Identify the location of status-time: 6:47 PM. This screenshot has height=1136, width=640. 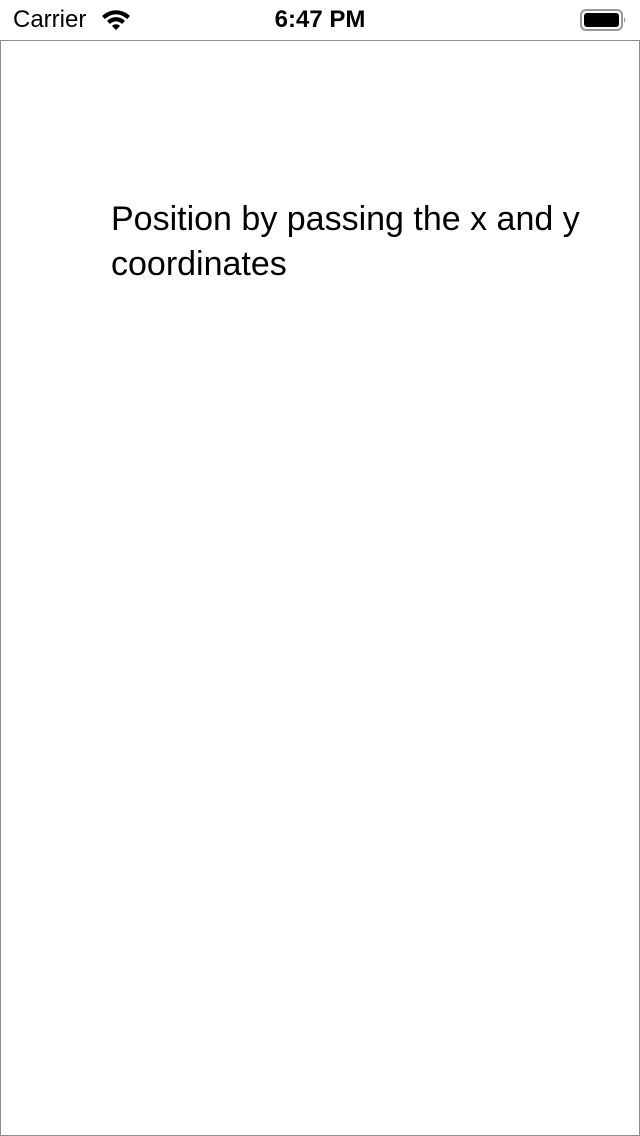
(320, 19).